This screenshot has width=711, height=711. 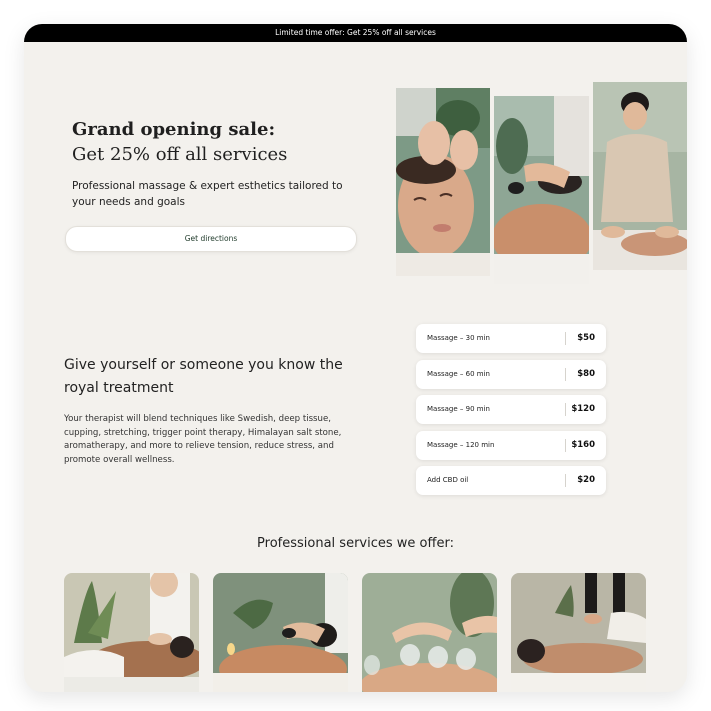 I want to click on price-row-price: $120, so click(x=583, y=409).